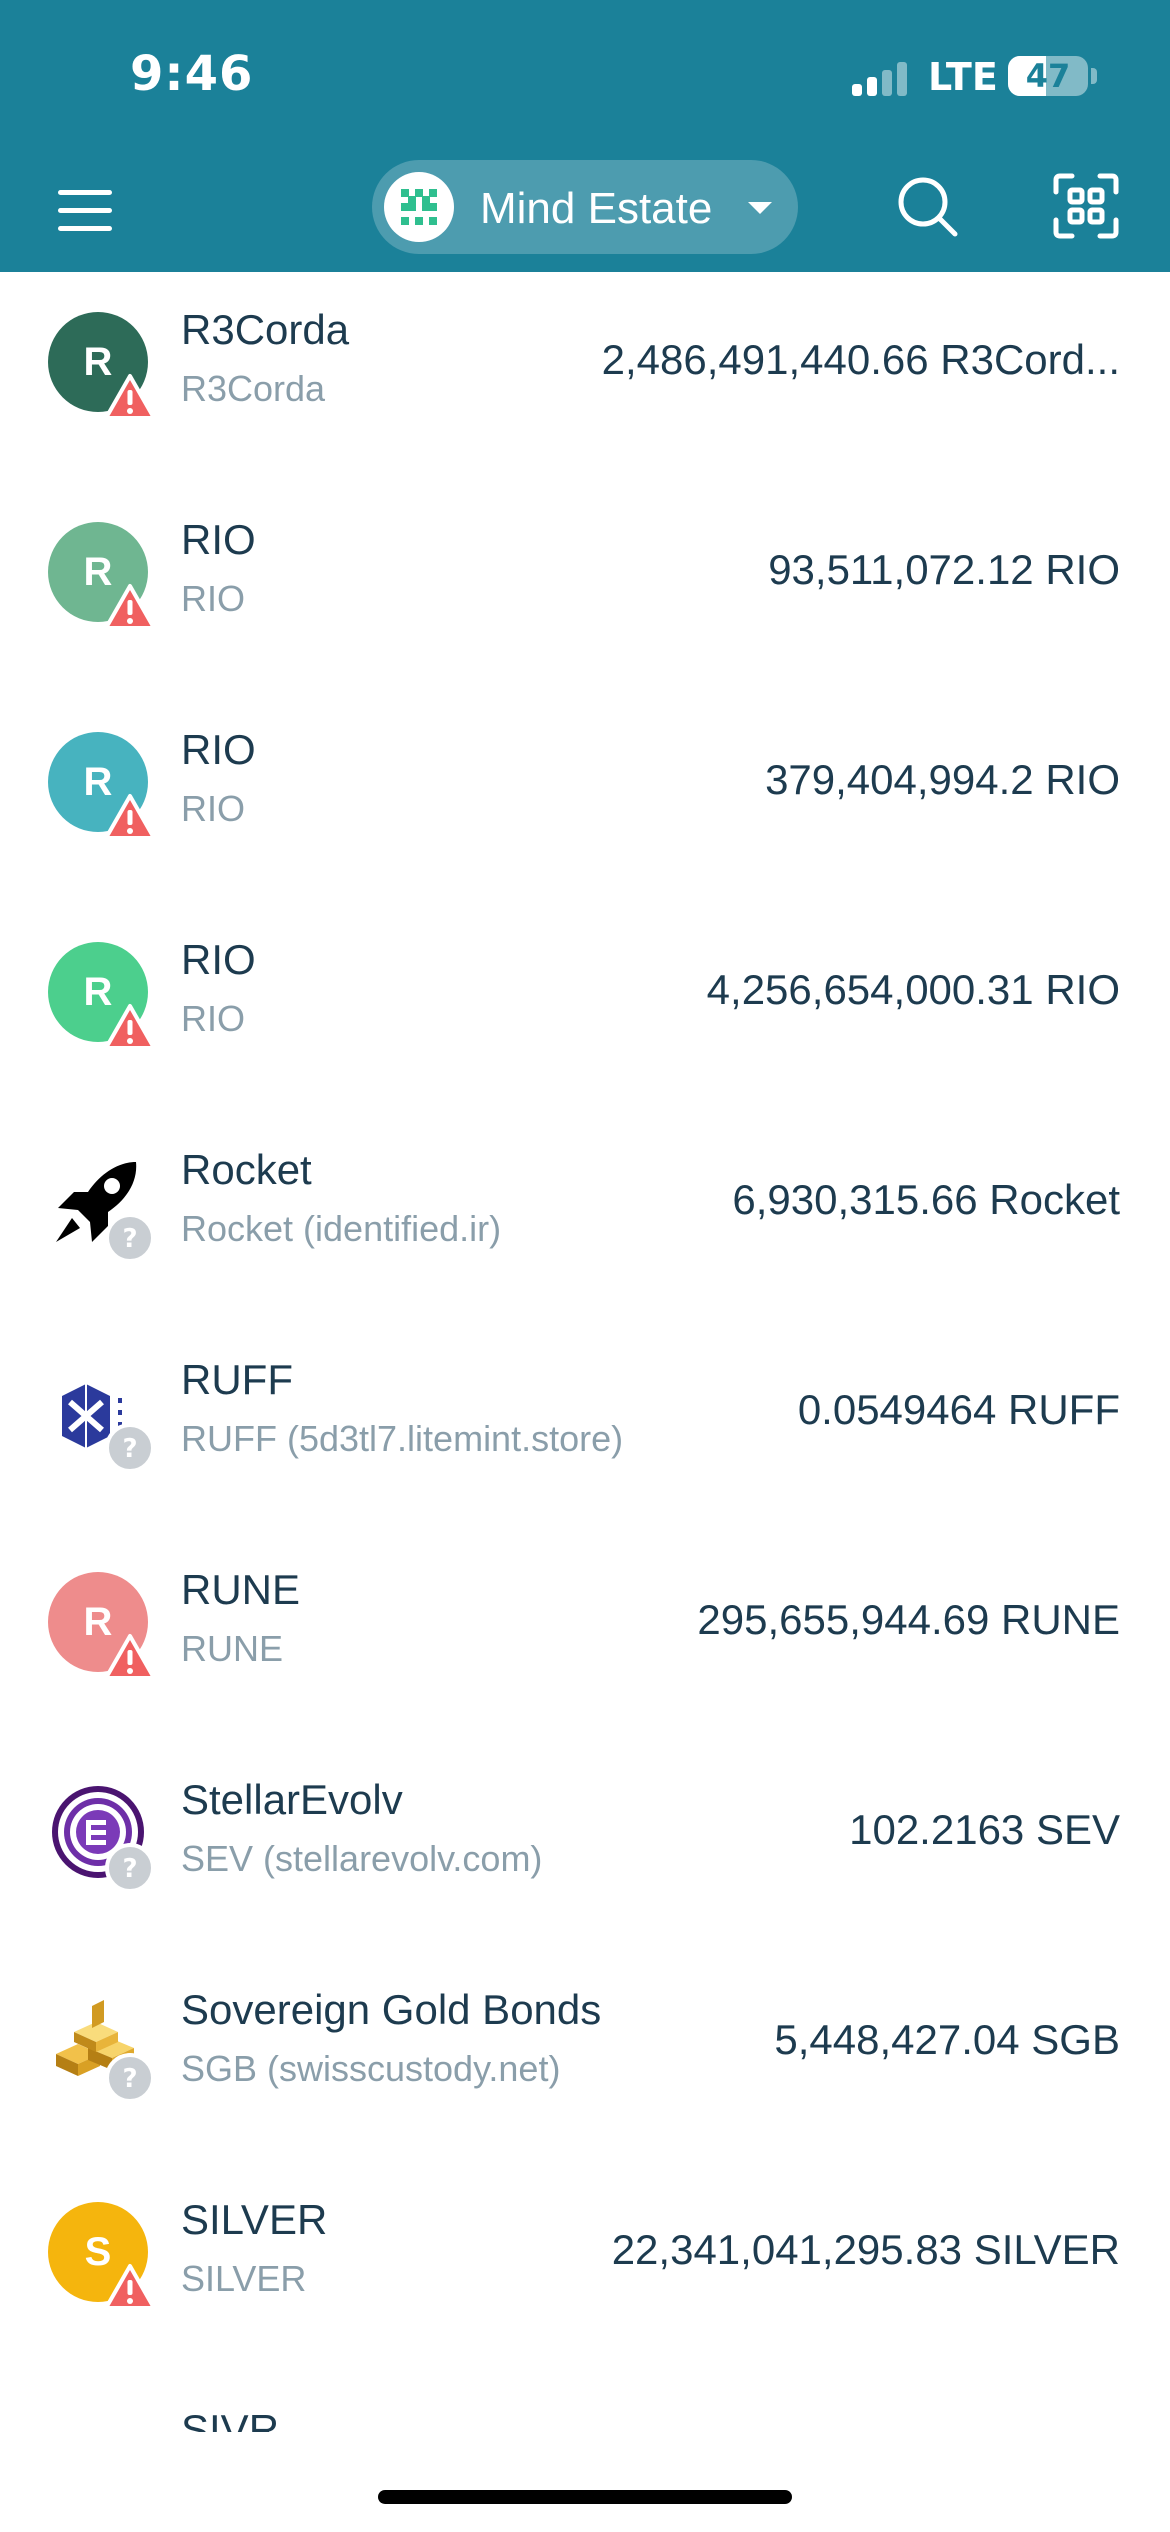  Describe the element at coordinates (292, 1799) in the screenshot. I see `asset-name: StellarEvolv` at that location.